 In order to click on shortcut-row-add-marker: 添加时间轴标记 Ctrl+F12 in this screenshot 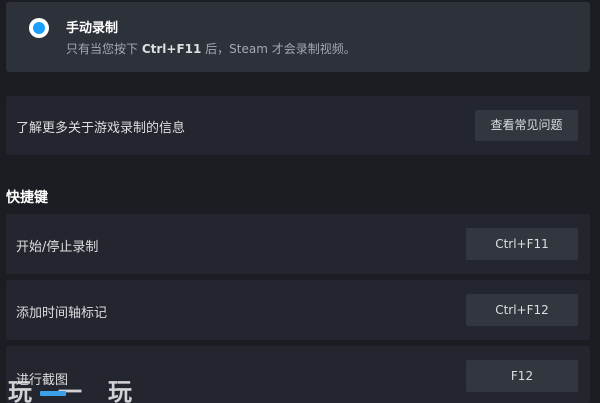, I will do `click(298, 310)`.